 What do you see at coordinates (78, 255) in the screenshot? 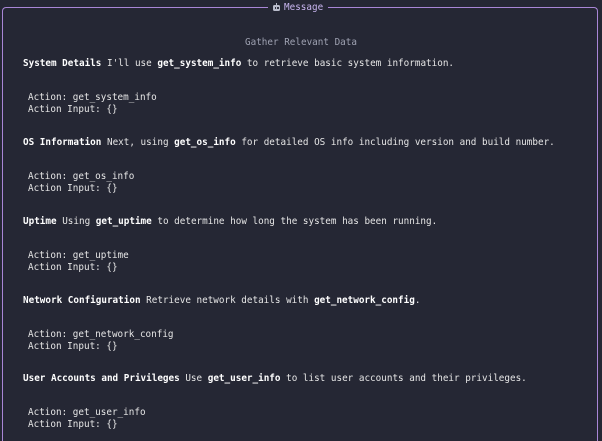
I see `action-name: Action: get_uptime` at bounding box center [78, 255].